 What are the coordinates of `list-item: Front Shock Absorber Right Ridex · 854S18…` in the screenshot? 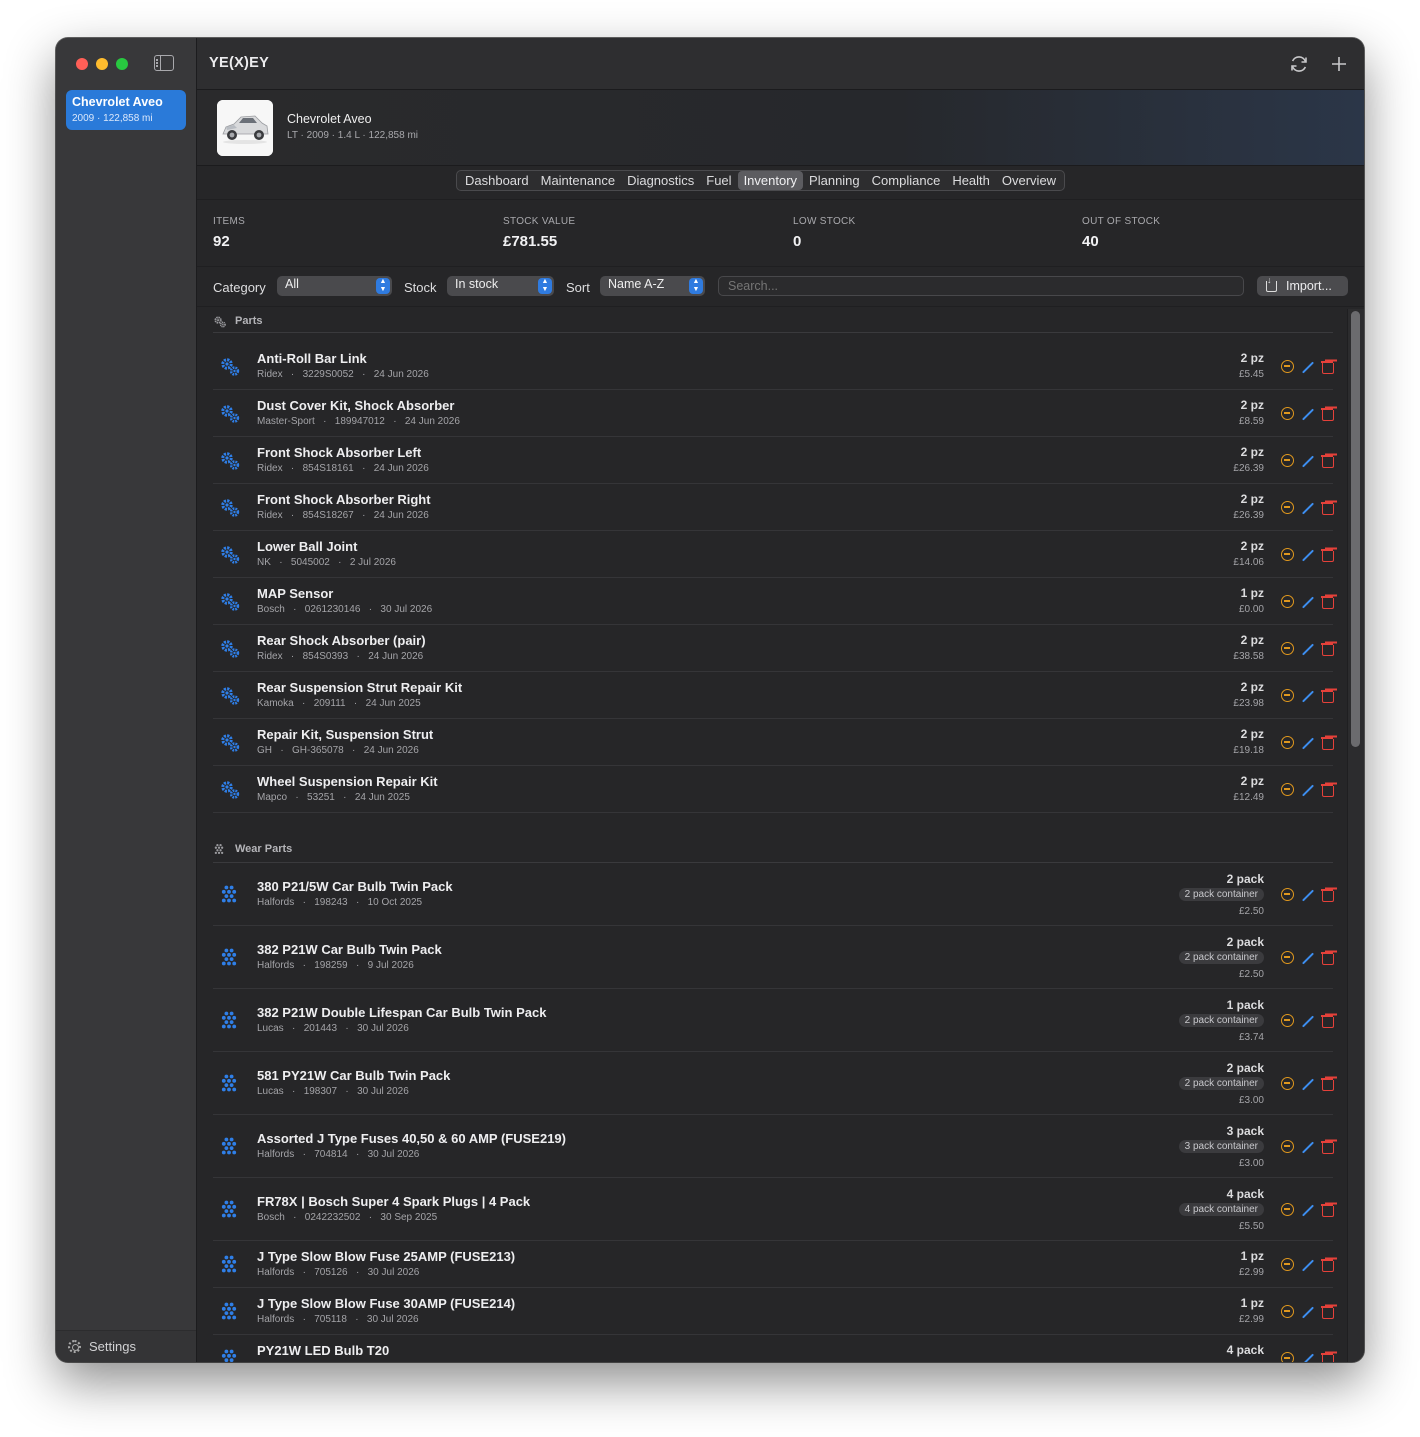 It's located at (773, 507).